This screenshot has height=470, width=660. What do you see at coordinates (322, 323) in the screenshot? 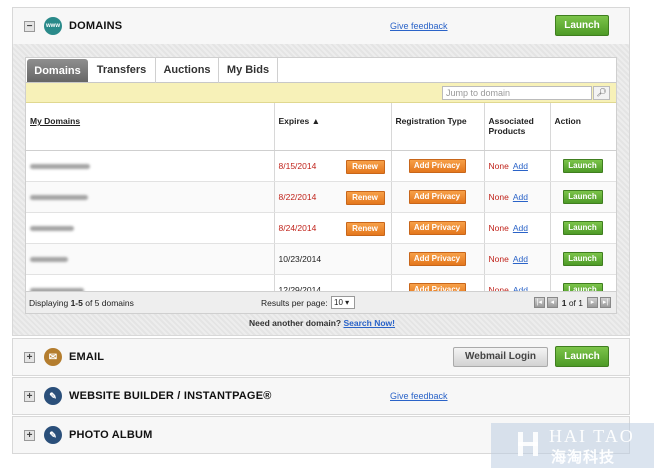
I see `need-another-domain: Need another domain? Search Now!` at bounding box center [322, 323].